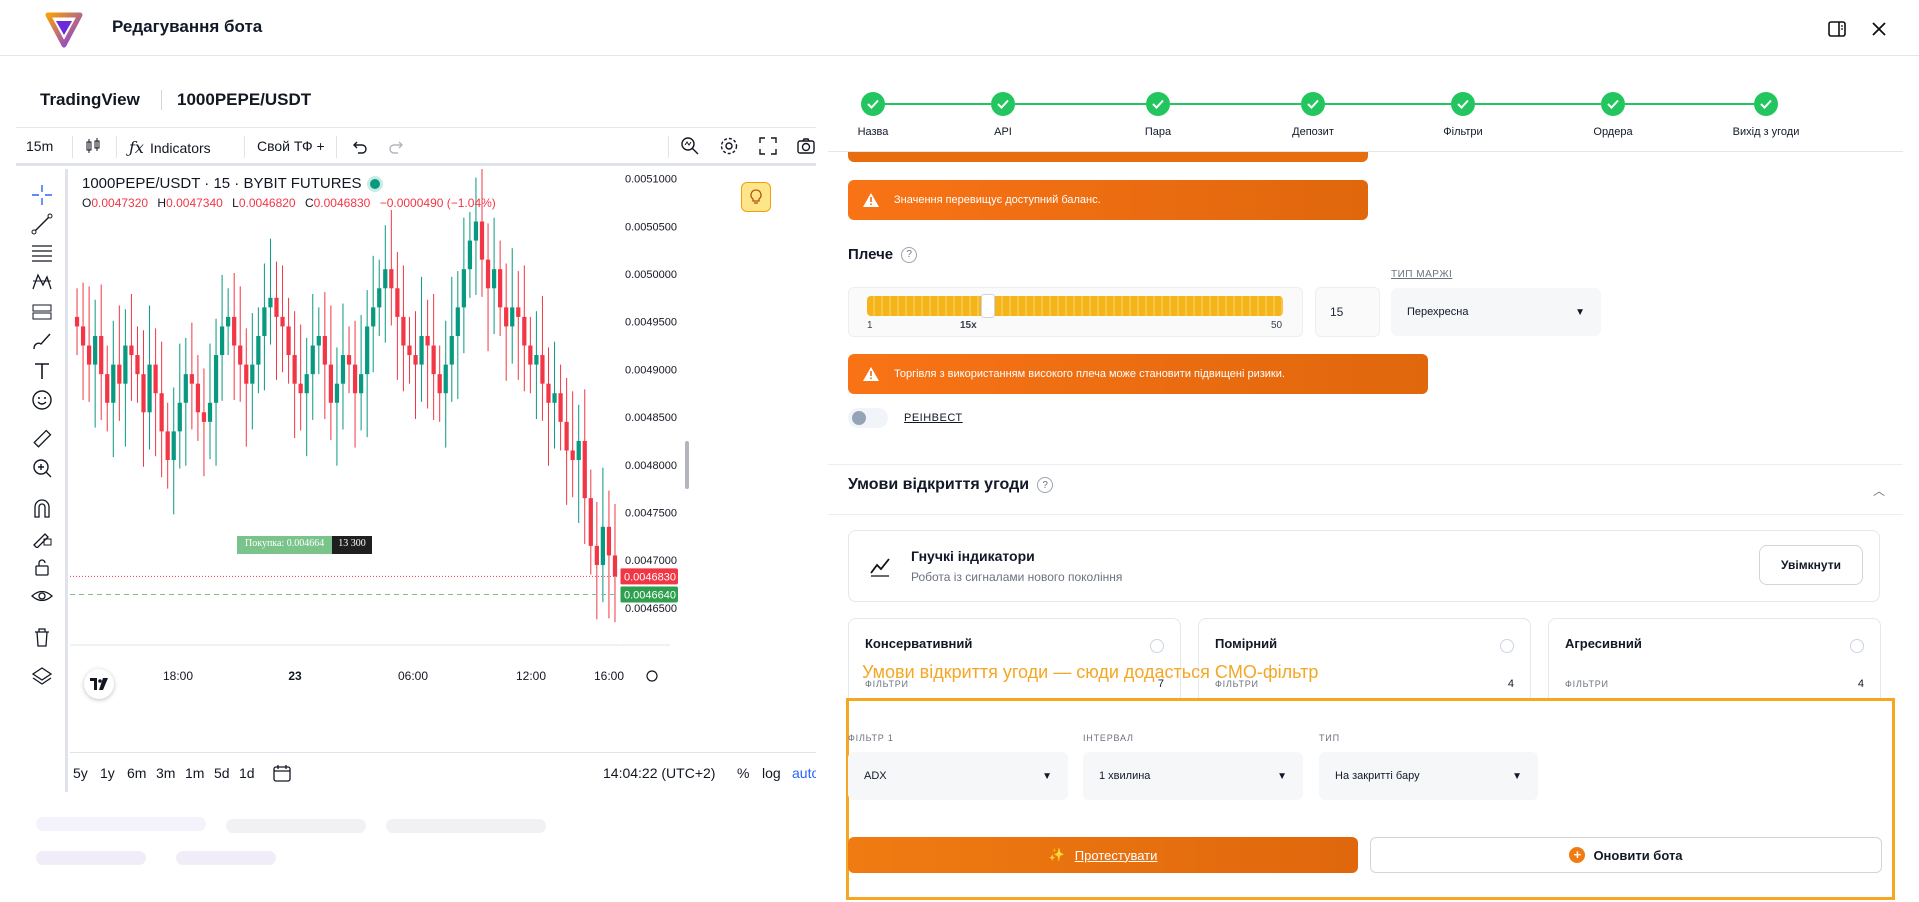 This screenshot has width=1919, height=902. Describe the element at coordinates (39, 146) in the screenshot. I see `timeframe-button: 15m` at that location.